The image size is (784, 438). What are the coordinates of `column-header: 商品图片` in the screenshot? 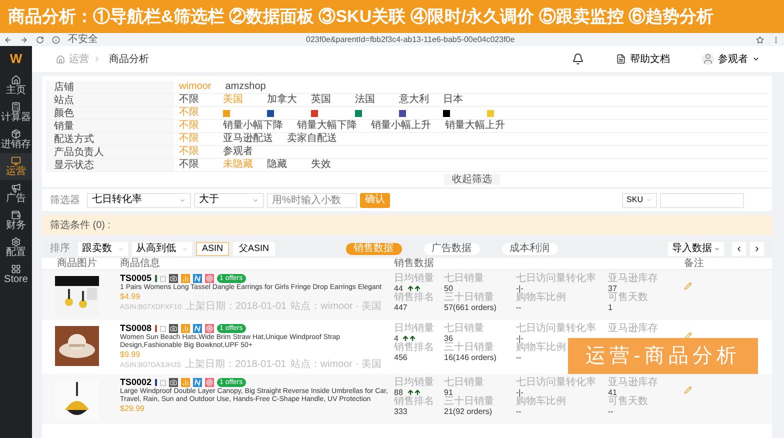 It's located at (77, 263).